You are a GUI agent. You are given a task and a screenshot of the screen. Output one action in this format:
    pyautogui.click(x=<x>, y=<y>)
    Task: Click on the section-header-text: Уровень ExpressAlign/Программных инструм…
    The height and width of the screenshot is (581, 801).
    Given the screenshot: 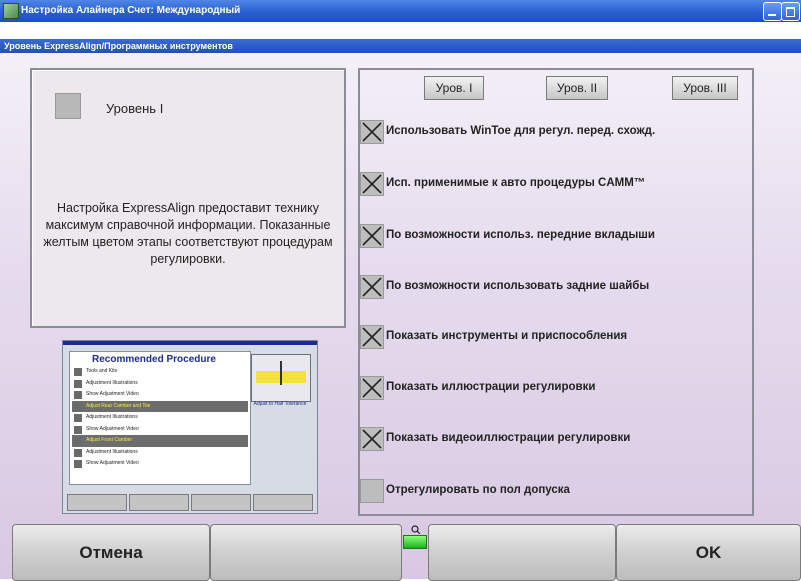 What is the action you would take?
    pyautogui.click(x=118, y=46)
    